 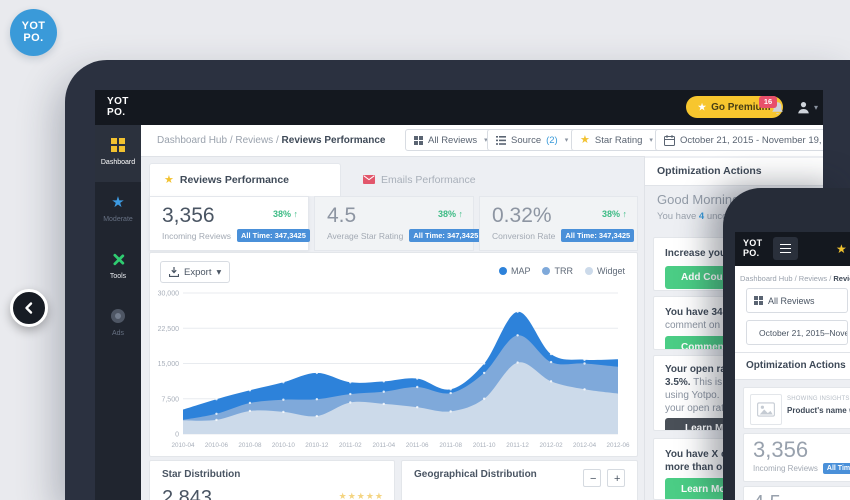 I want to click on svg-text: 15,000, so click(x=169, y=364).